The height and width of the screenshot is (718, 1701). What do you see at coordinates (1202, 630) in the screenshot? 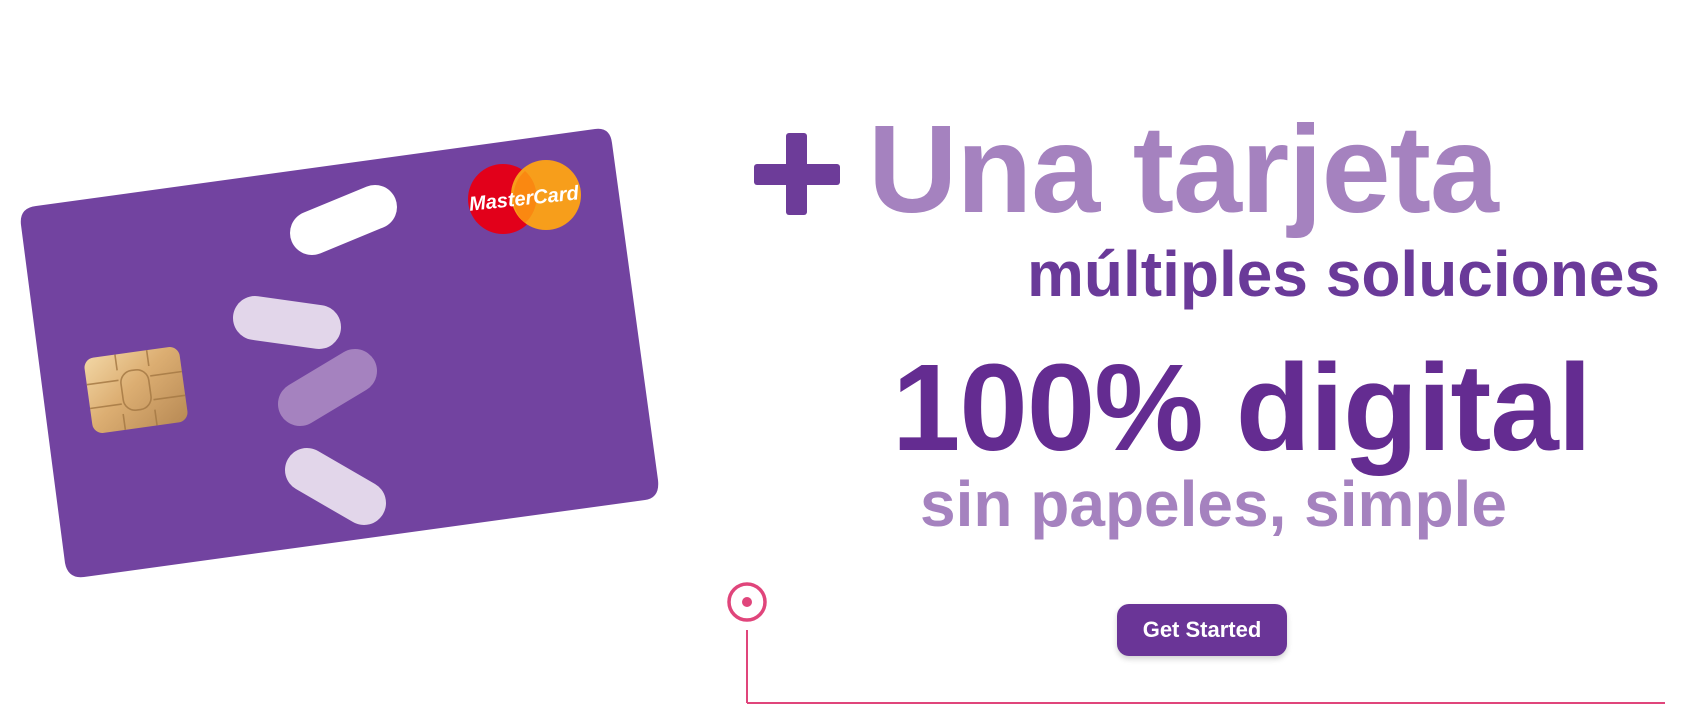
I see `get-started-button: Get Started` at bounding box center [1202, 630].